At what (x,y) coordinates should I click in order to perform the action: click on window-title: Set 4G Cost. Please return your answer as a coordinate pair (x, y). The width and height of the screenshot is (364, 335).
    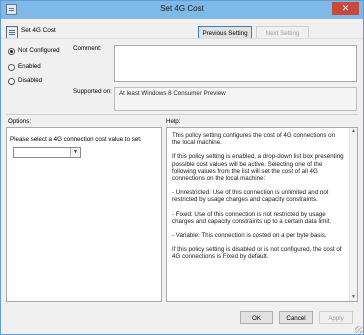
    Looking at the image, I should click on (182, 8).